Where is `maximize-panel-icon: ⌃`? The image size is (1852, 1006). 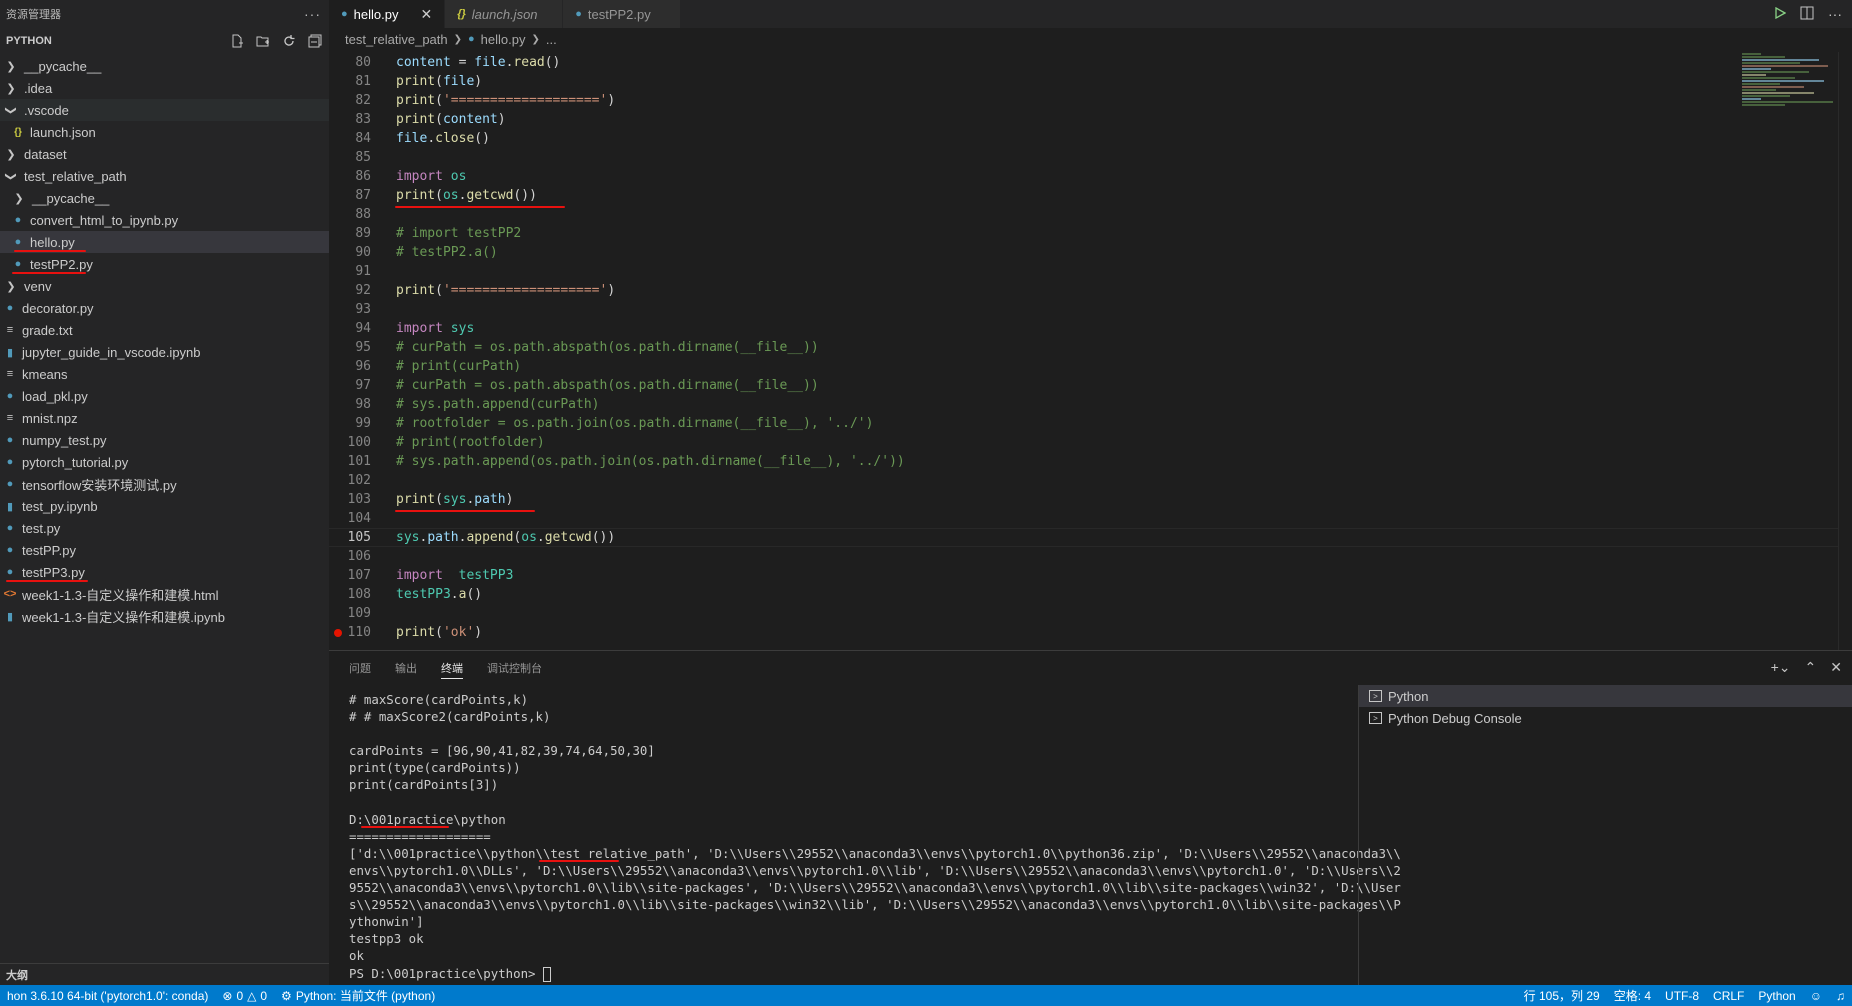
maximize-panel-icon: ⌃ is located at coordinates (1811, 667).